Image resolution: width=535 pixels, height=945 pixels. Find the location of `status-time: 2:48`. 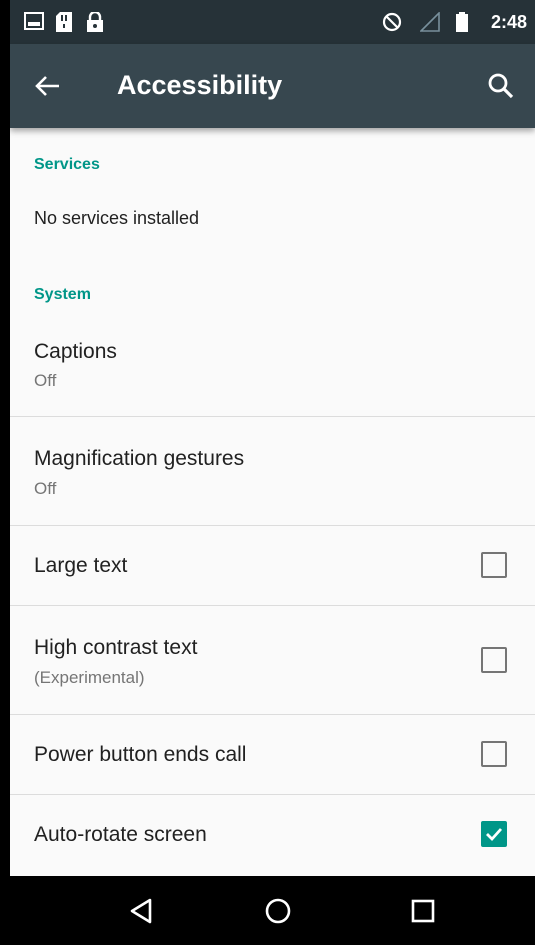

status-time: 2:48 is located at coordinates (508, 22).